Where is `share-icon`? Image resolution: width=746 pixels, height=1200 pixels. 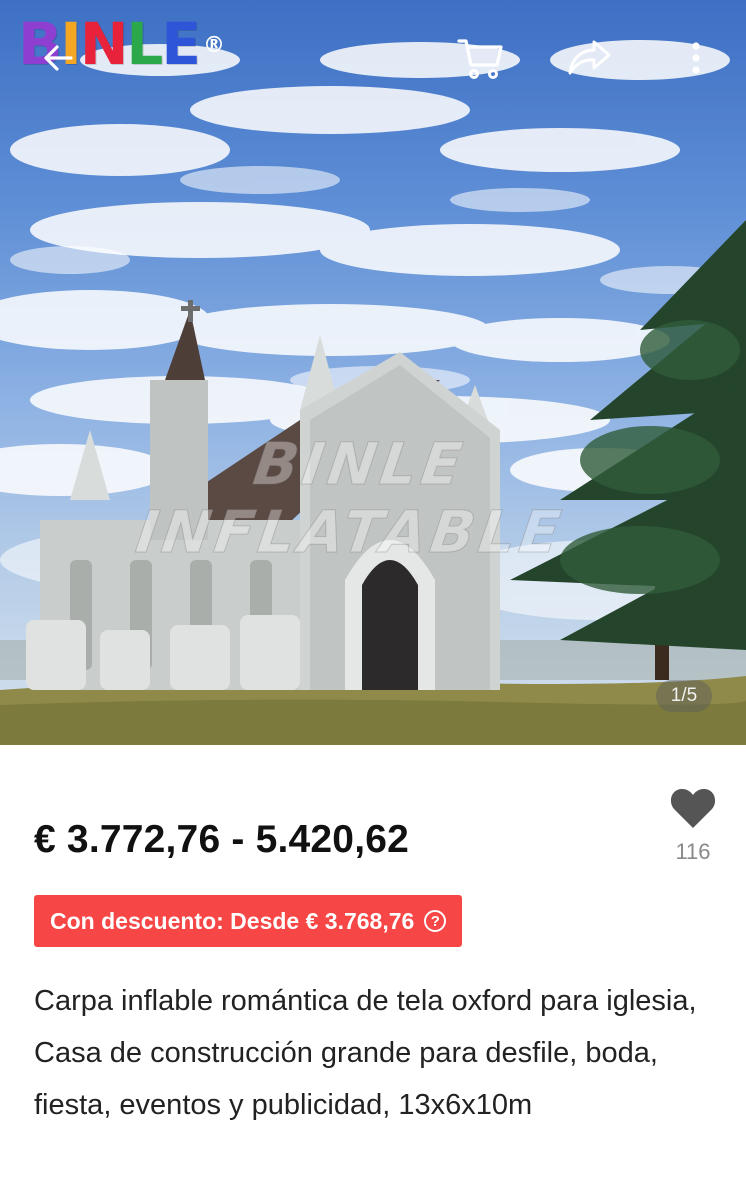
share-icon is located at coordinates (589, 57).